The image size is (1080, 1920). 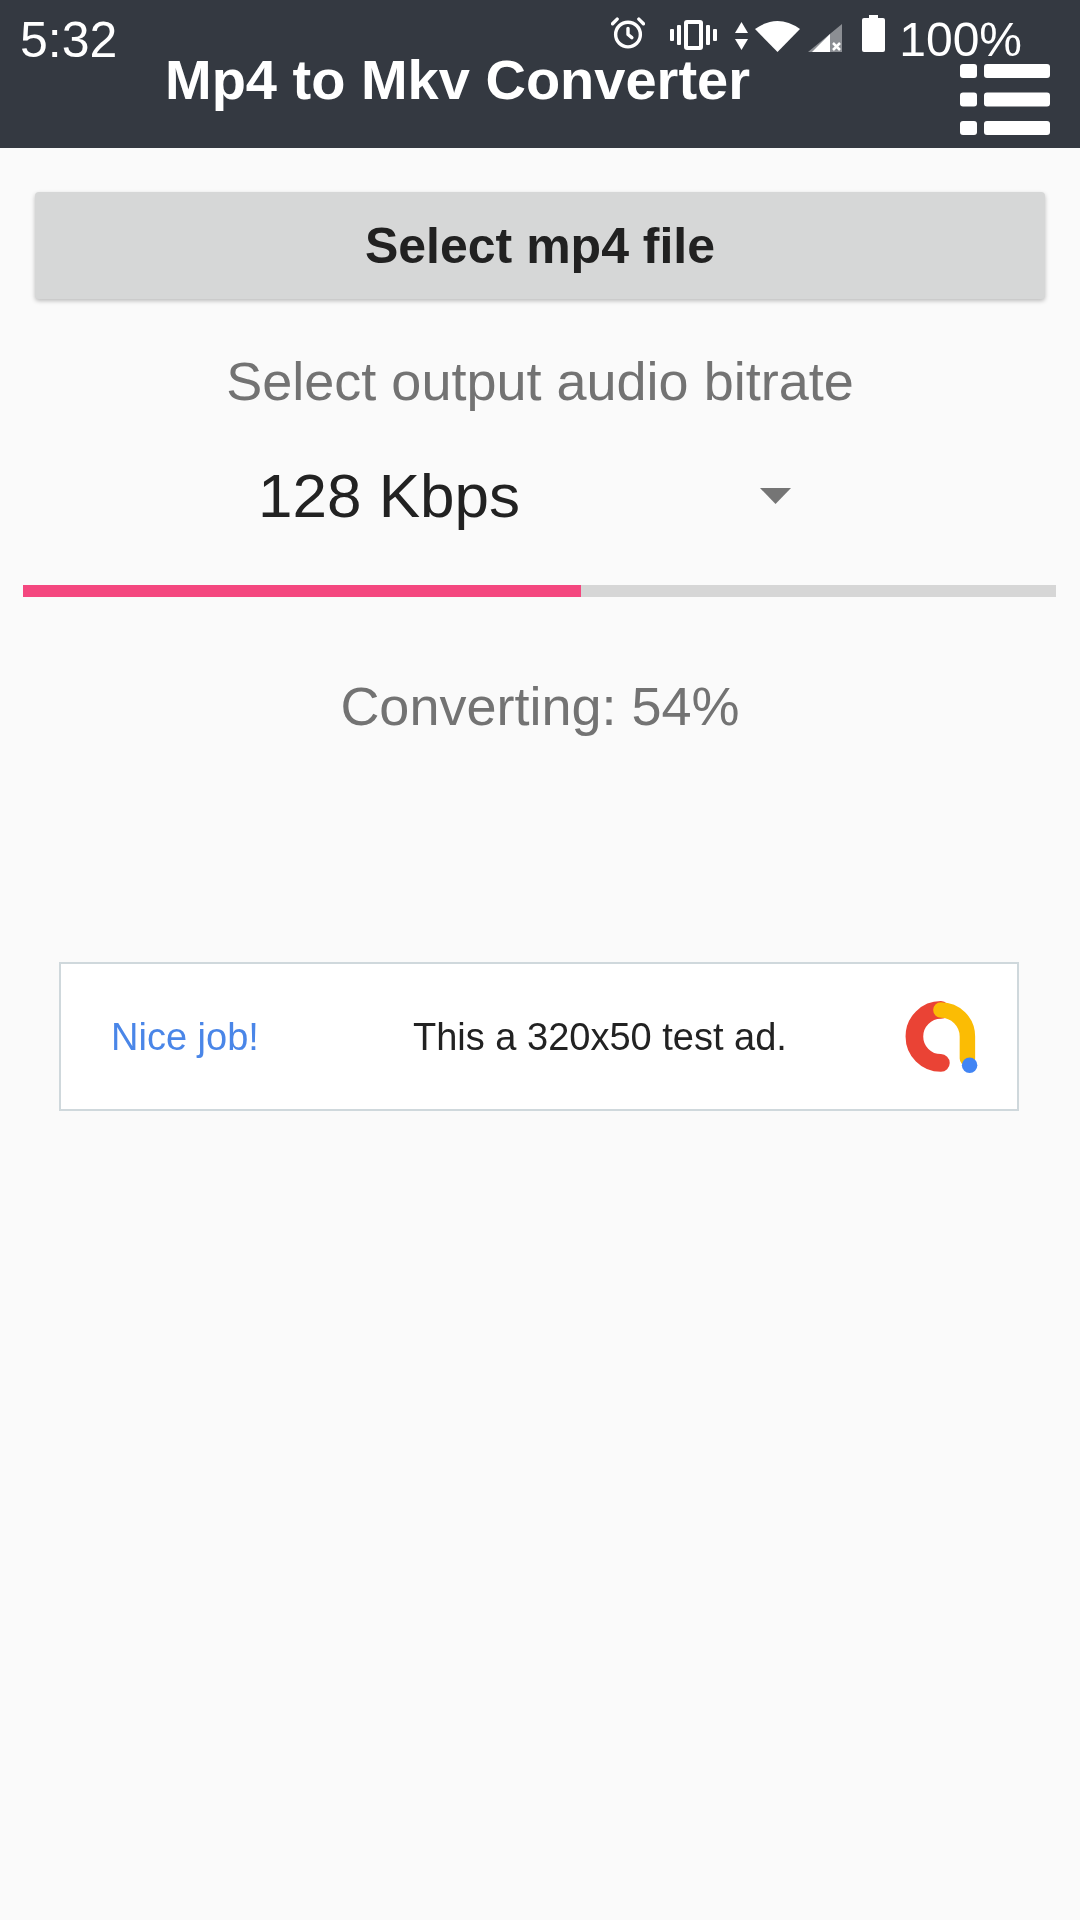 What do you see at coordinates (1005, 99) in the screenshot?
I see `menu-icon` at bounding box center [1005, 99].